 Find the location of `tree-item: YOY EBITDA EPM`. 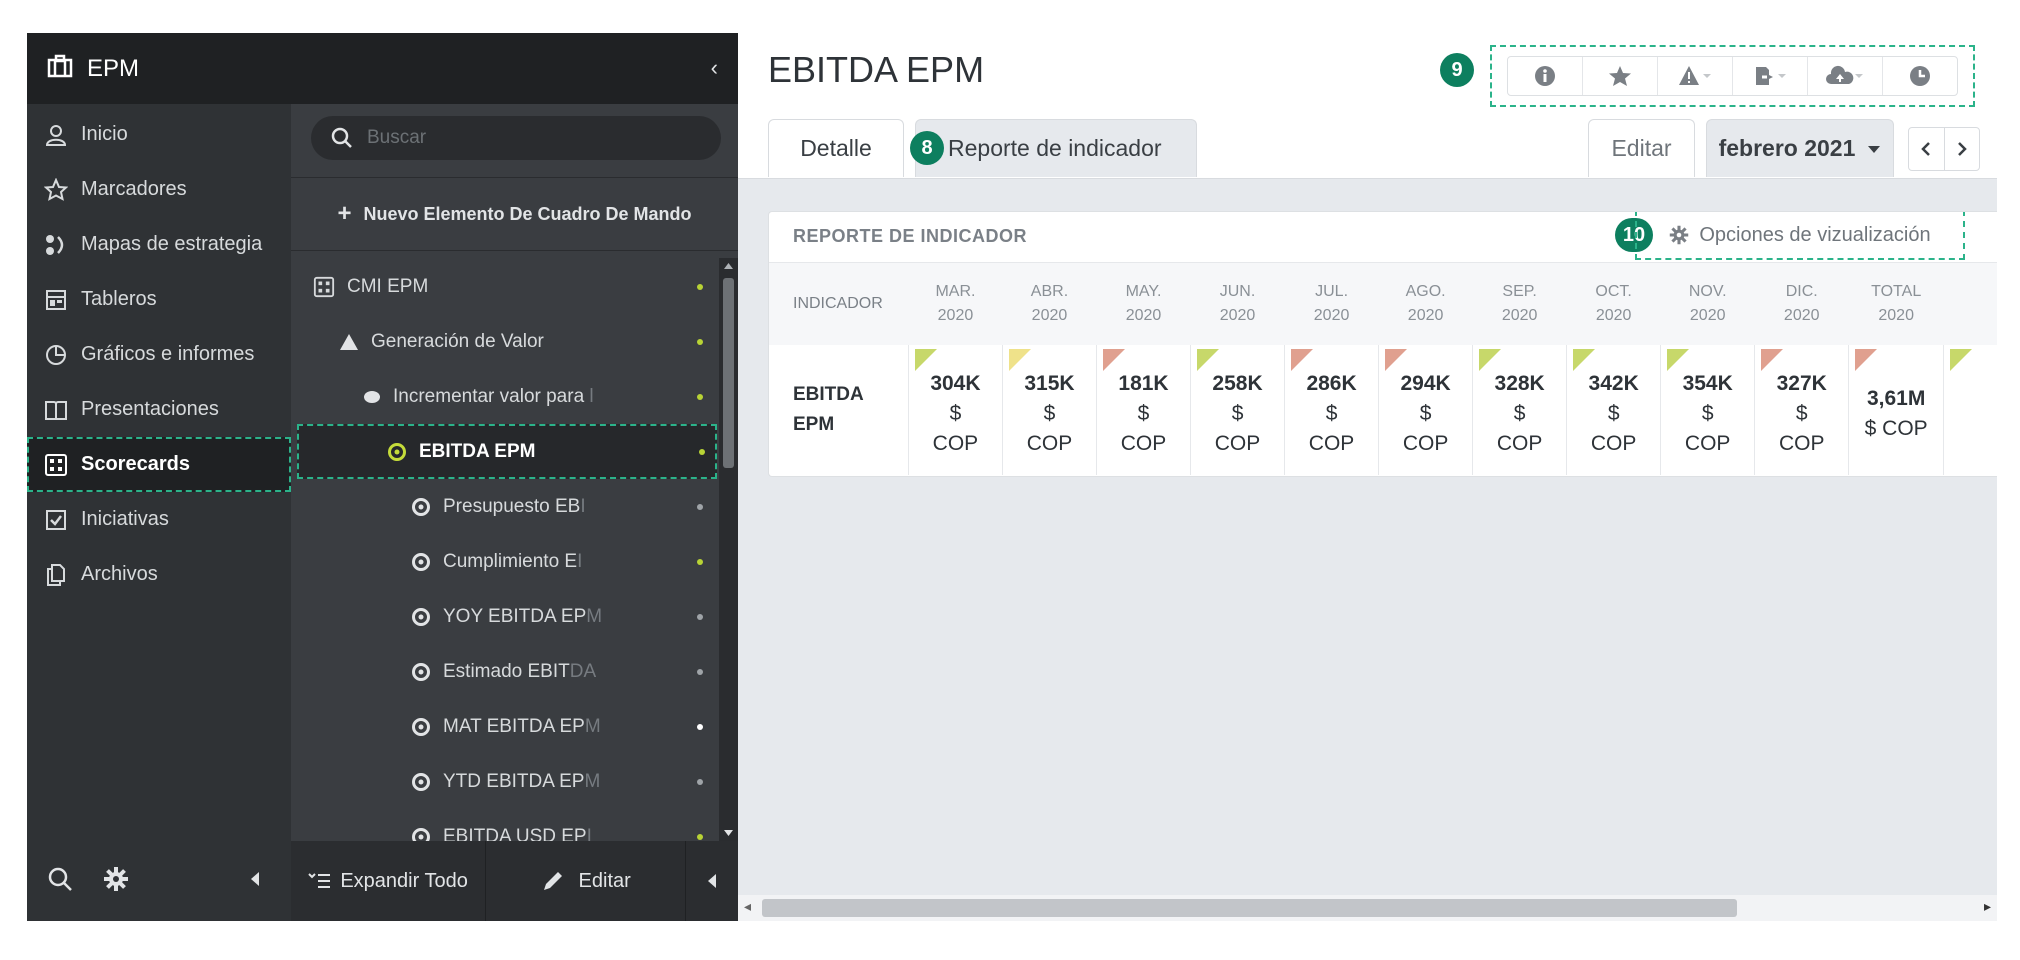

tree-item: YOY EBITDA EPM is located at coordinates (506, 616).